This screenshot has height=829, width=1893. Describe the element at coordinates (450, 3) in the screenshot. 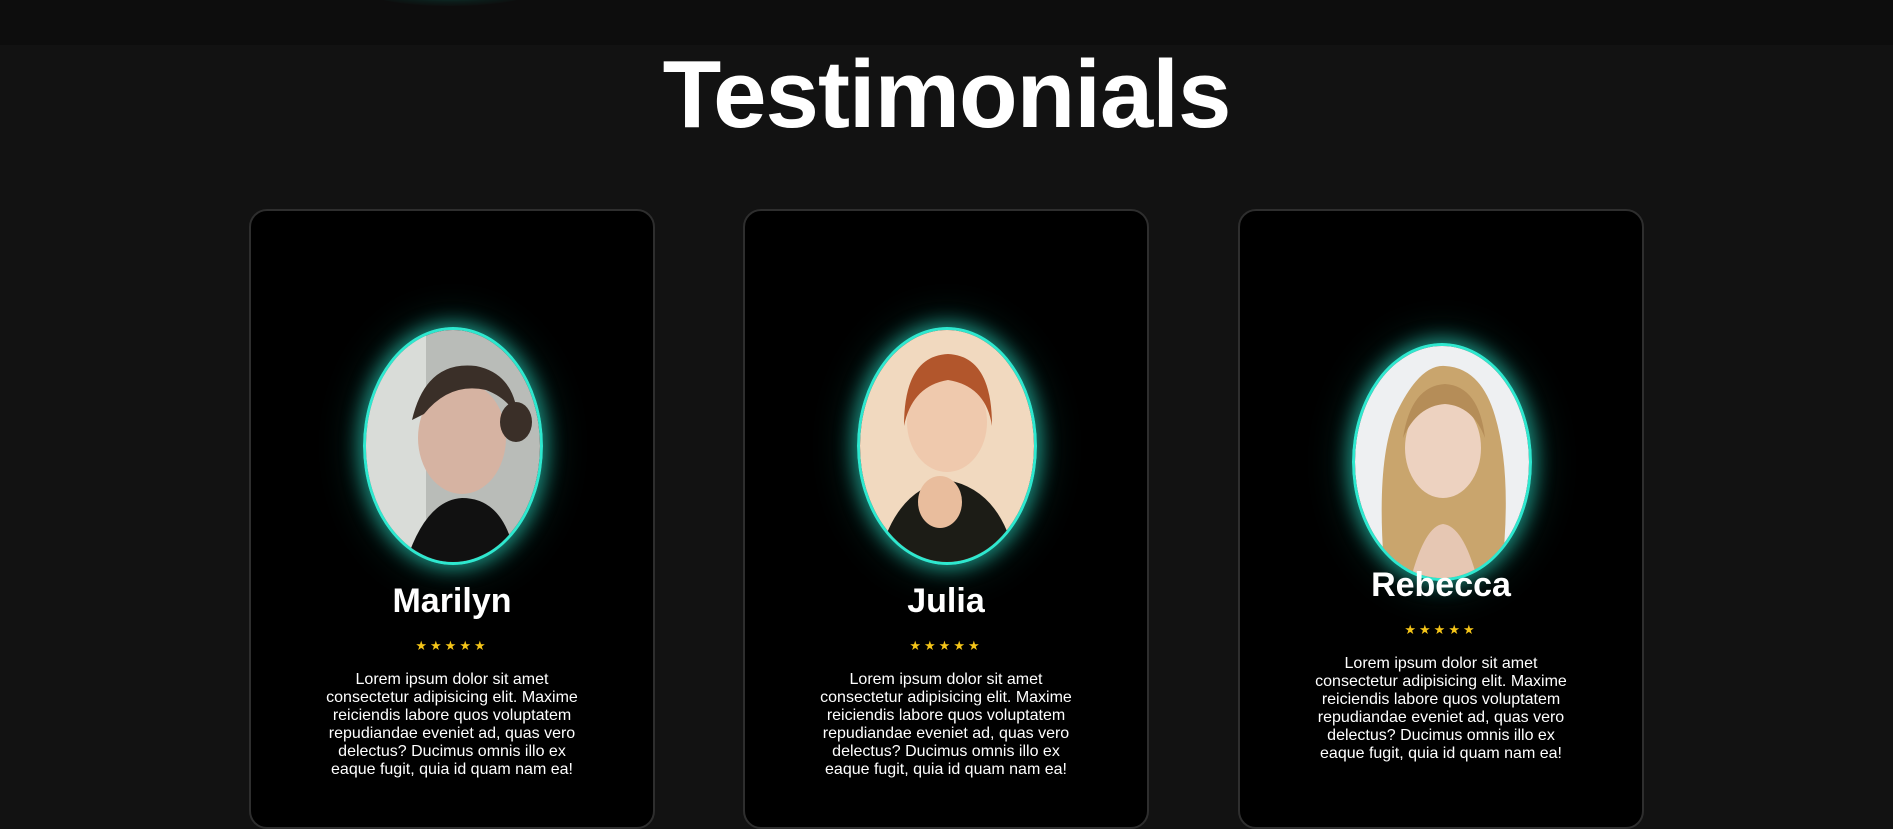

I see `navbar-glow-decoration` at that location.